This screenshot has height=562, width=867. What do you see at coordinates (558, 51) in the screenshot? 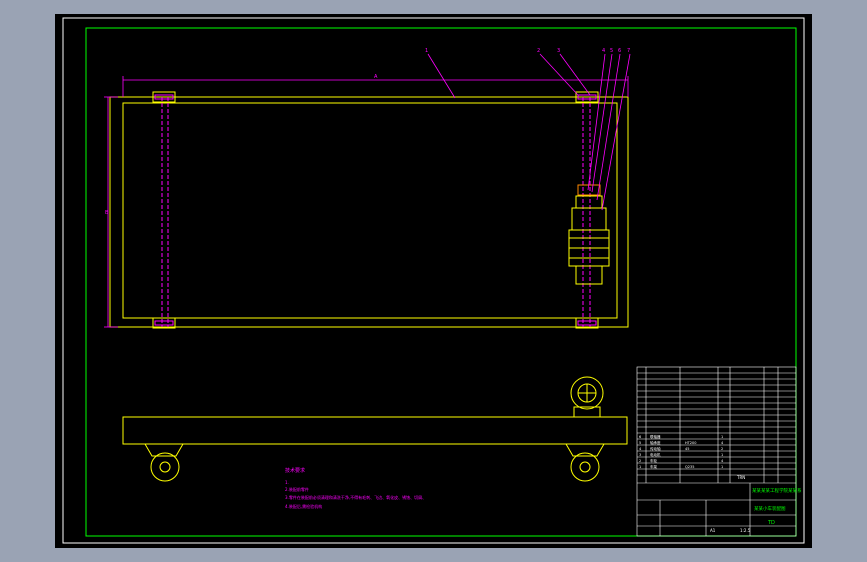
I see `balloon-3: 3` at bounding box center [558, 51].